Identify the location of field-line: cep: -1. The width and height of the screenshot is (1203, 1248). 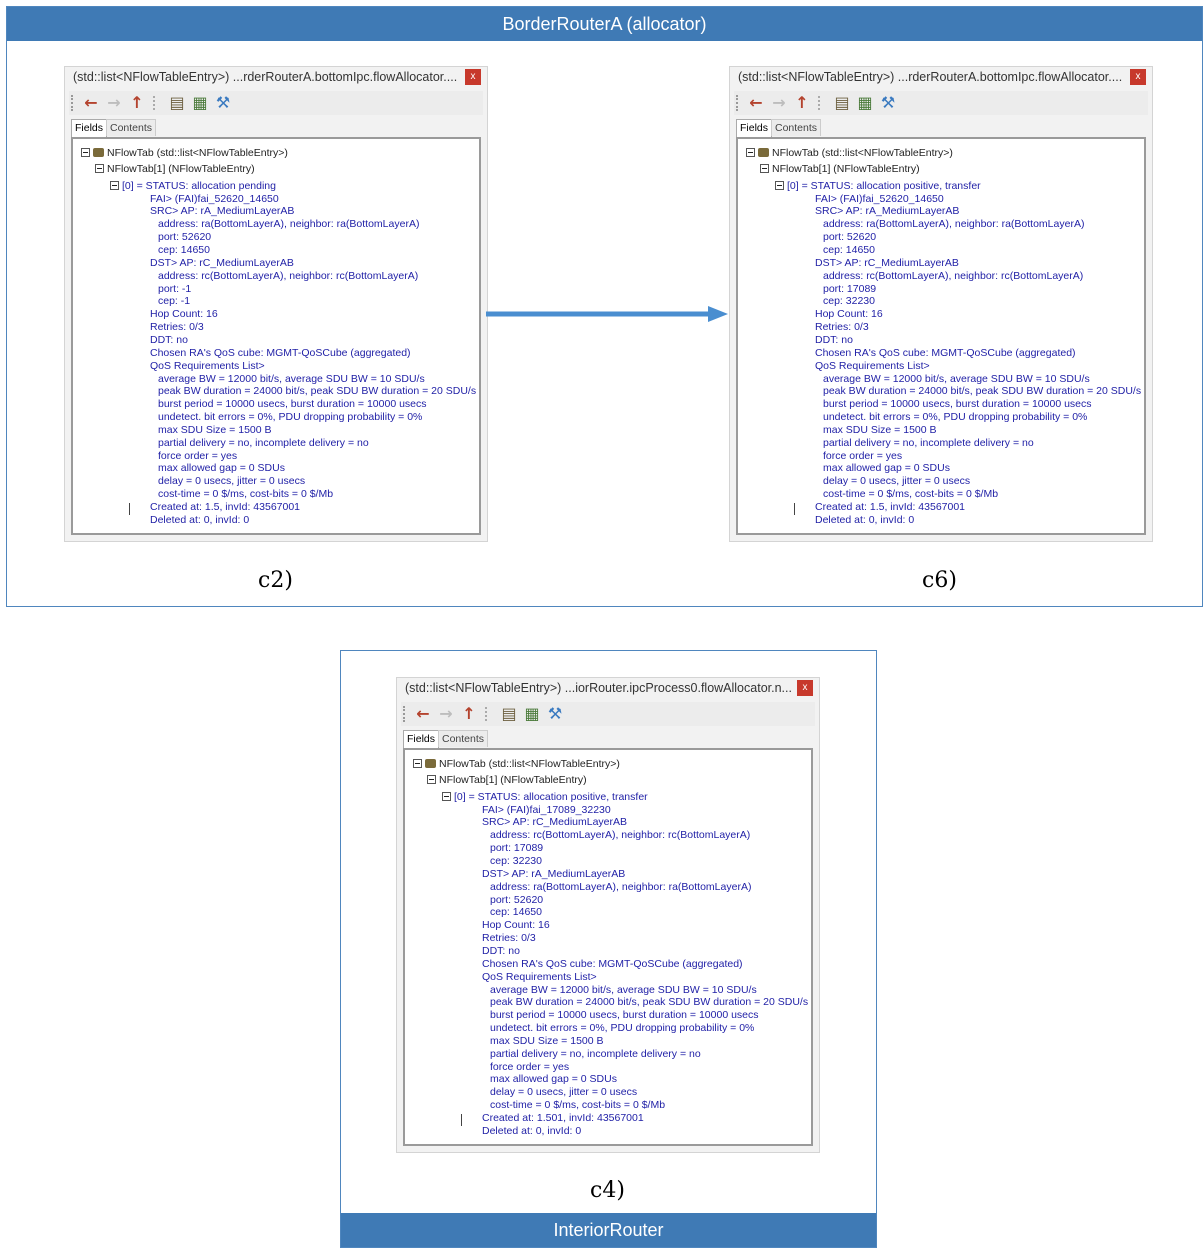
(174, 301).